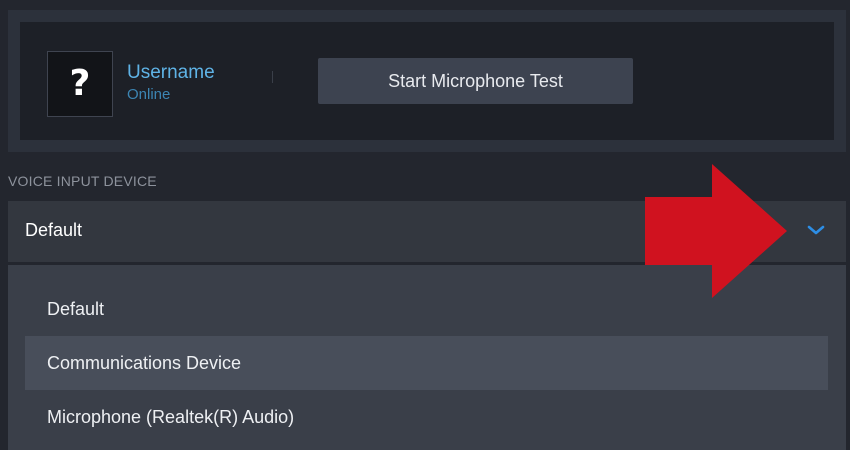 The width and height of the screenshot is (850, 450). What do you see at coordinates (82, 181) in the screenshot?
I see `voice-input-device-label: VOICE INPUT DEVICE` at bounding box center [82, 181].